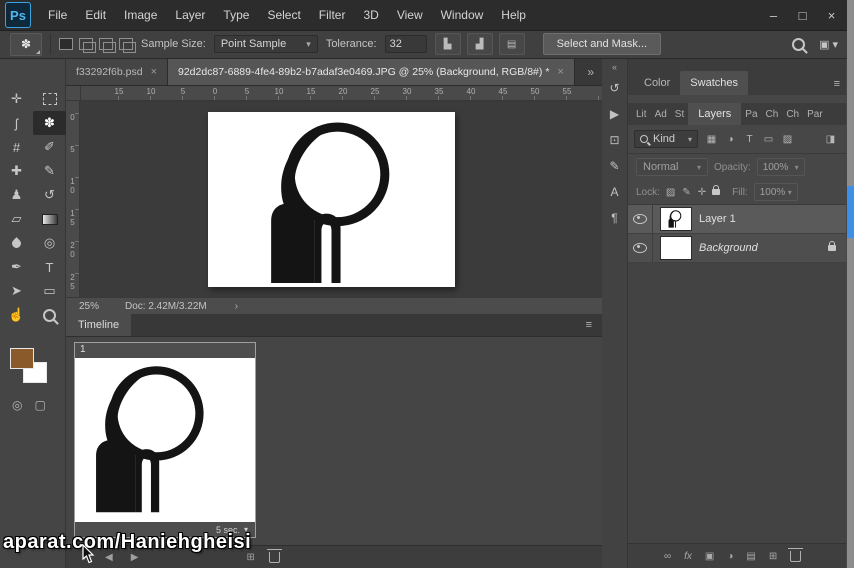 Image resolution: width=854 pixels, height=568 pixels. What do you see at coordinates (787, 139) in the screenshot?
I see `filter-smart-icon: ▨` at bounding box center [787, 139].